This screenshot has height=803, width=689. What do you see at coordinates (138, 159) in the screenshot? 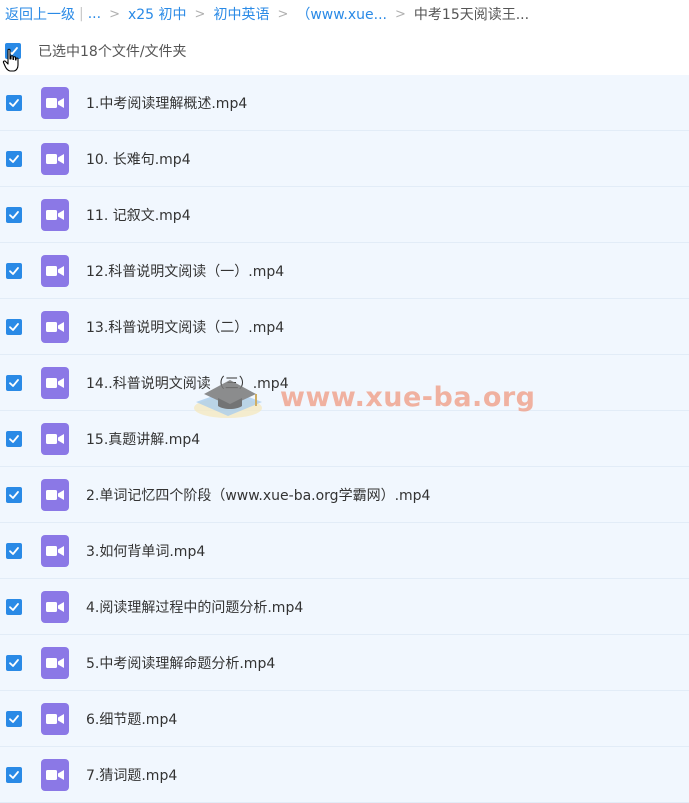
I see `file-name: 10. 长难句.mp4` at bounding box center [138, 159].